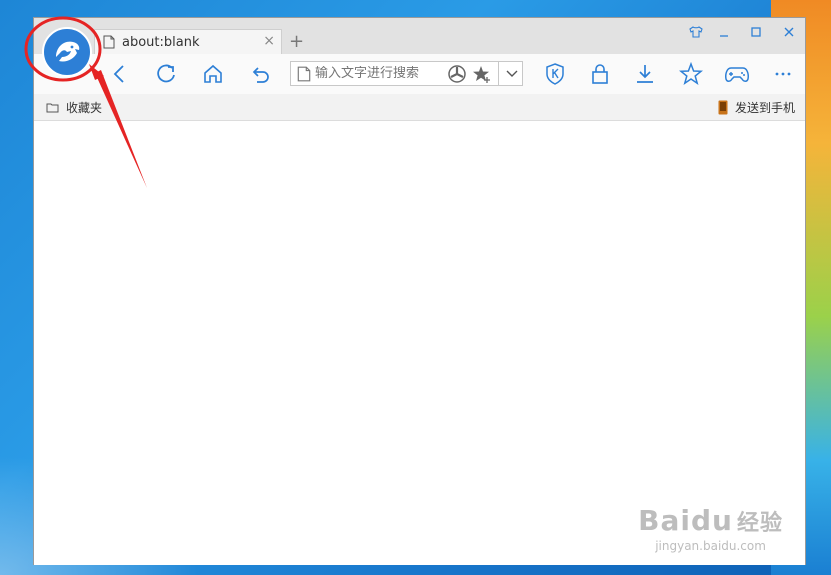  I want to click on tab-close-button: ×, so click(269, 41).